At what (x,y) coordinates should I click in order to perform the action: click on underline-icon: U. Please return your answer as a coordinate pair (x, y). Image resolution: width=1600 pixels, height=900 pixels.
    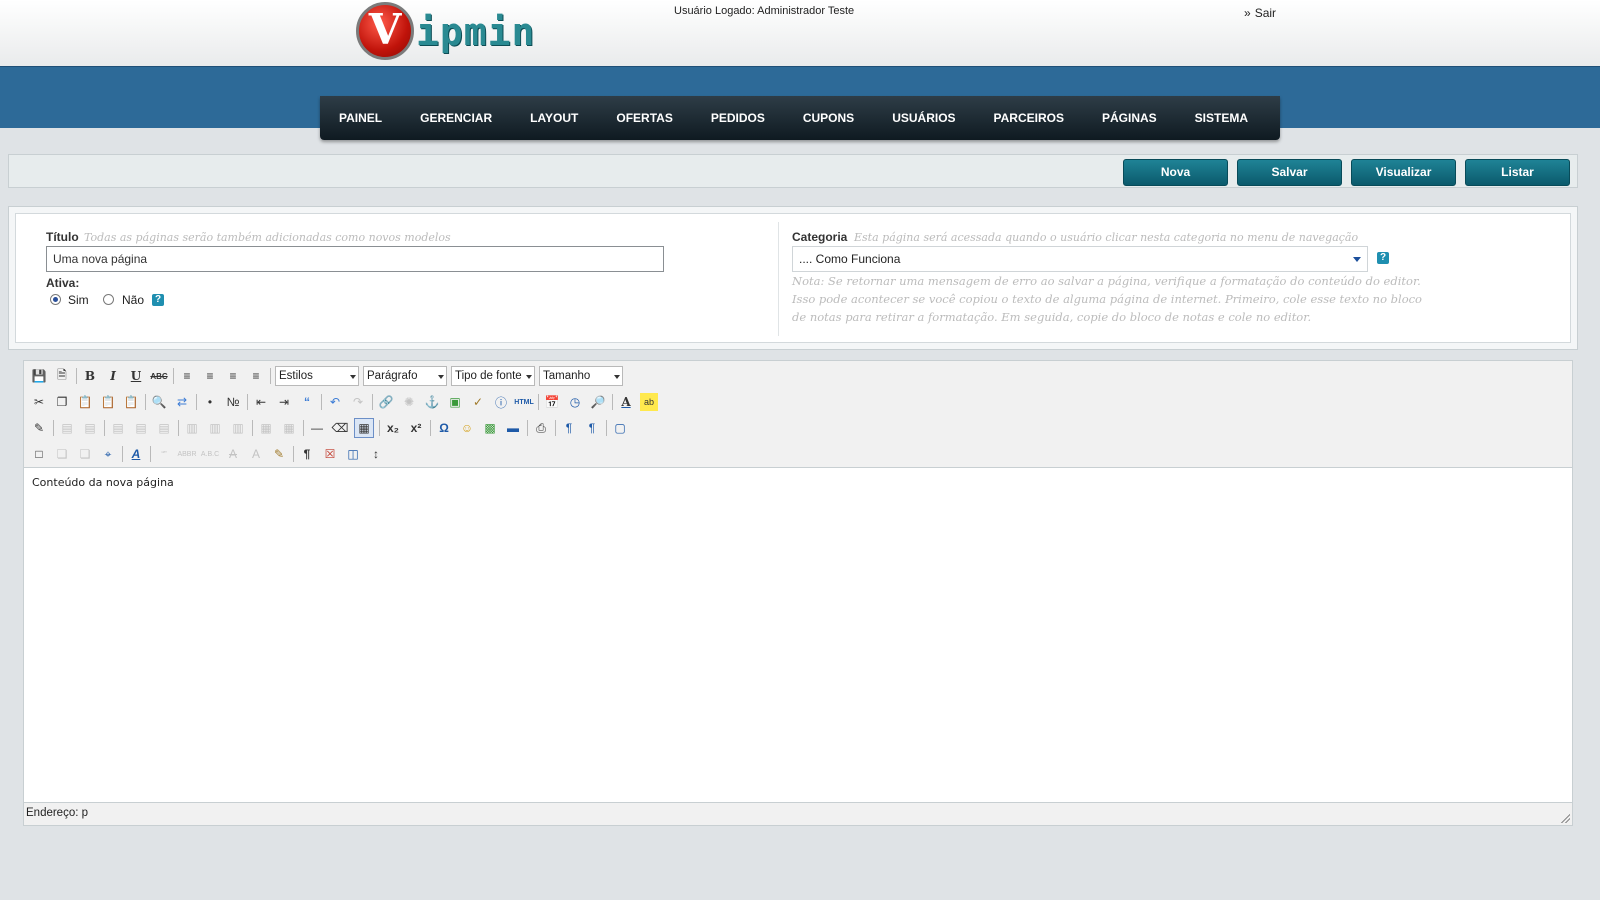
    Looking at the image, I should click on (136, 376).